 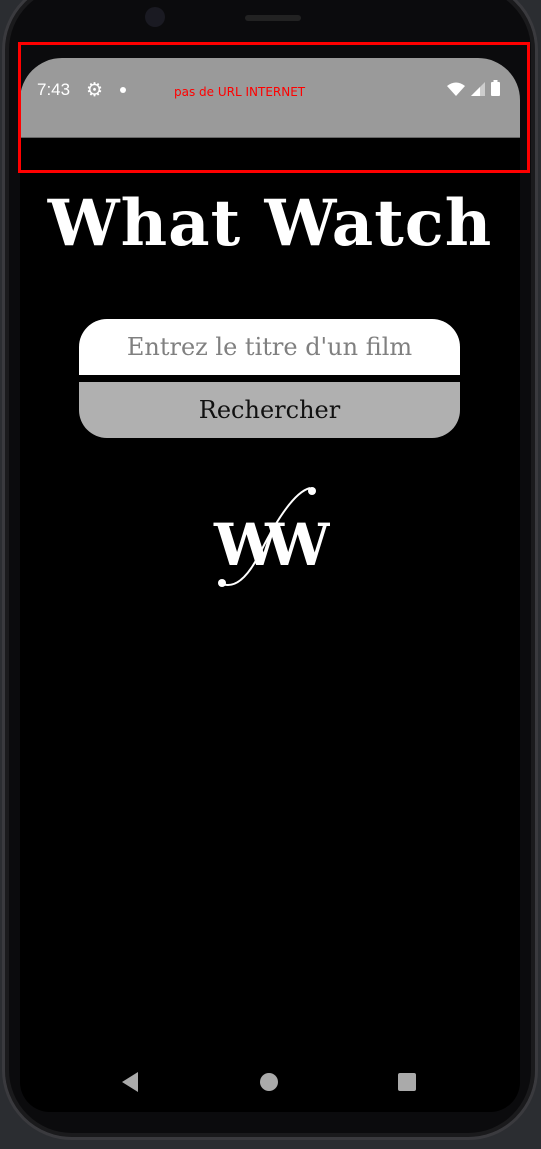 What do you see at coordinates (270, 223) in the screenshot?
I see `app-title: What Watch` at bounding box center [270, 223].